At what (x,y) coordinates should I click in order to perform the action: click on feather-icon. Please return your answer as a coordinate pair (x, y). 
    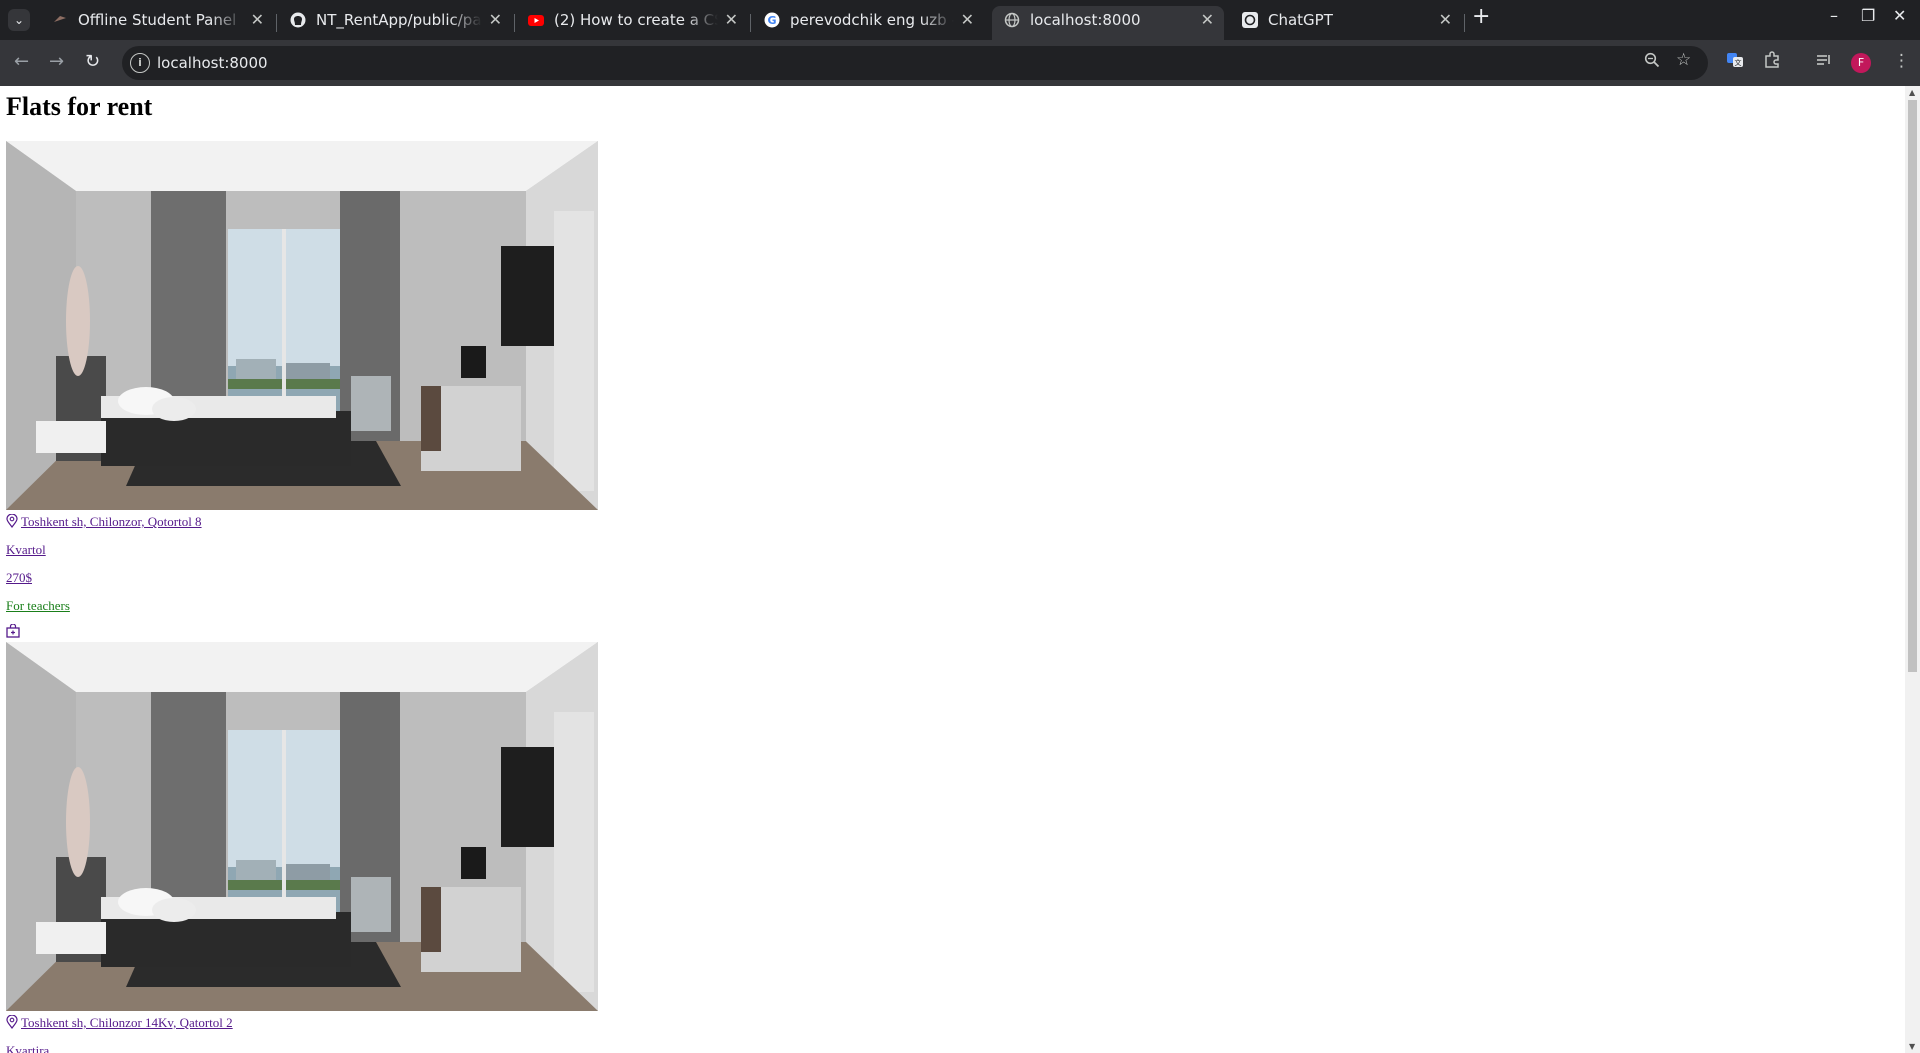
    Looking at the image, I should click on (60, 20).